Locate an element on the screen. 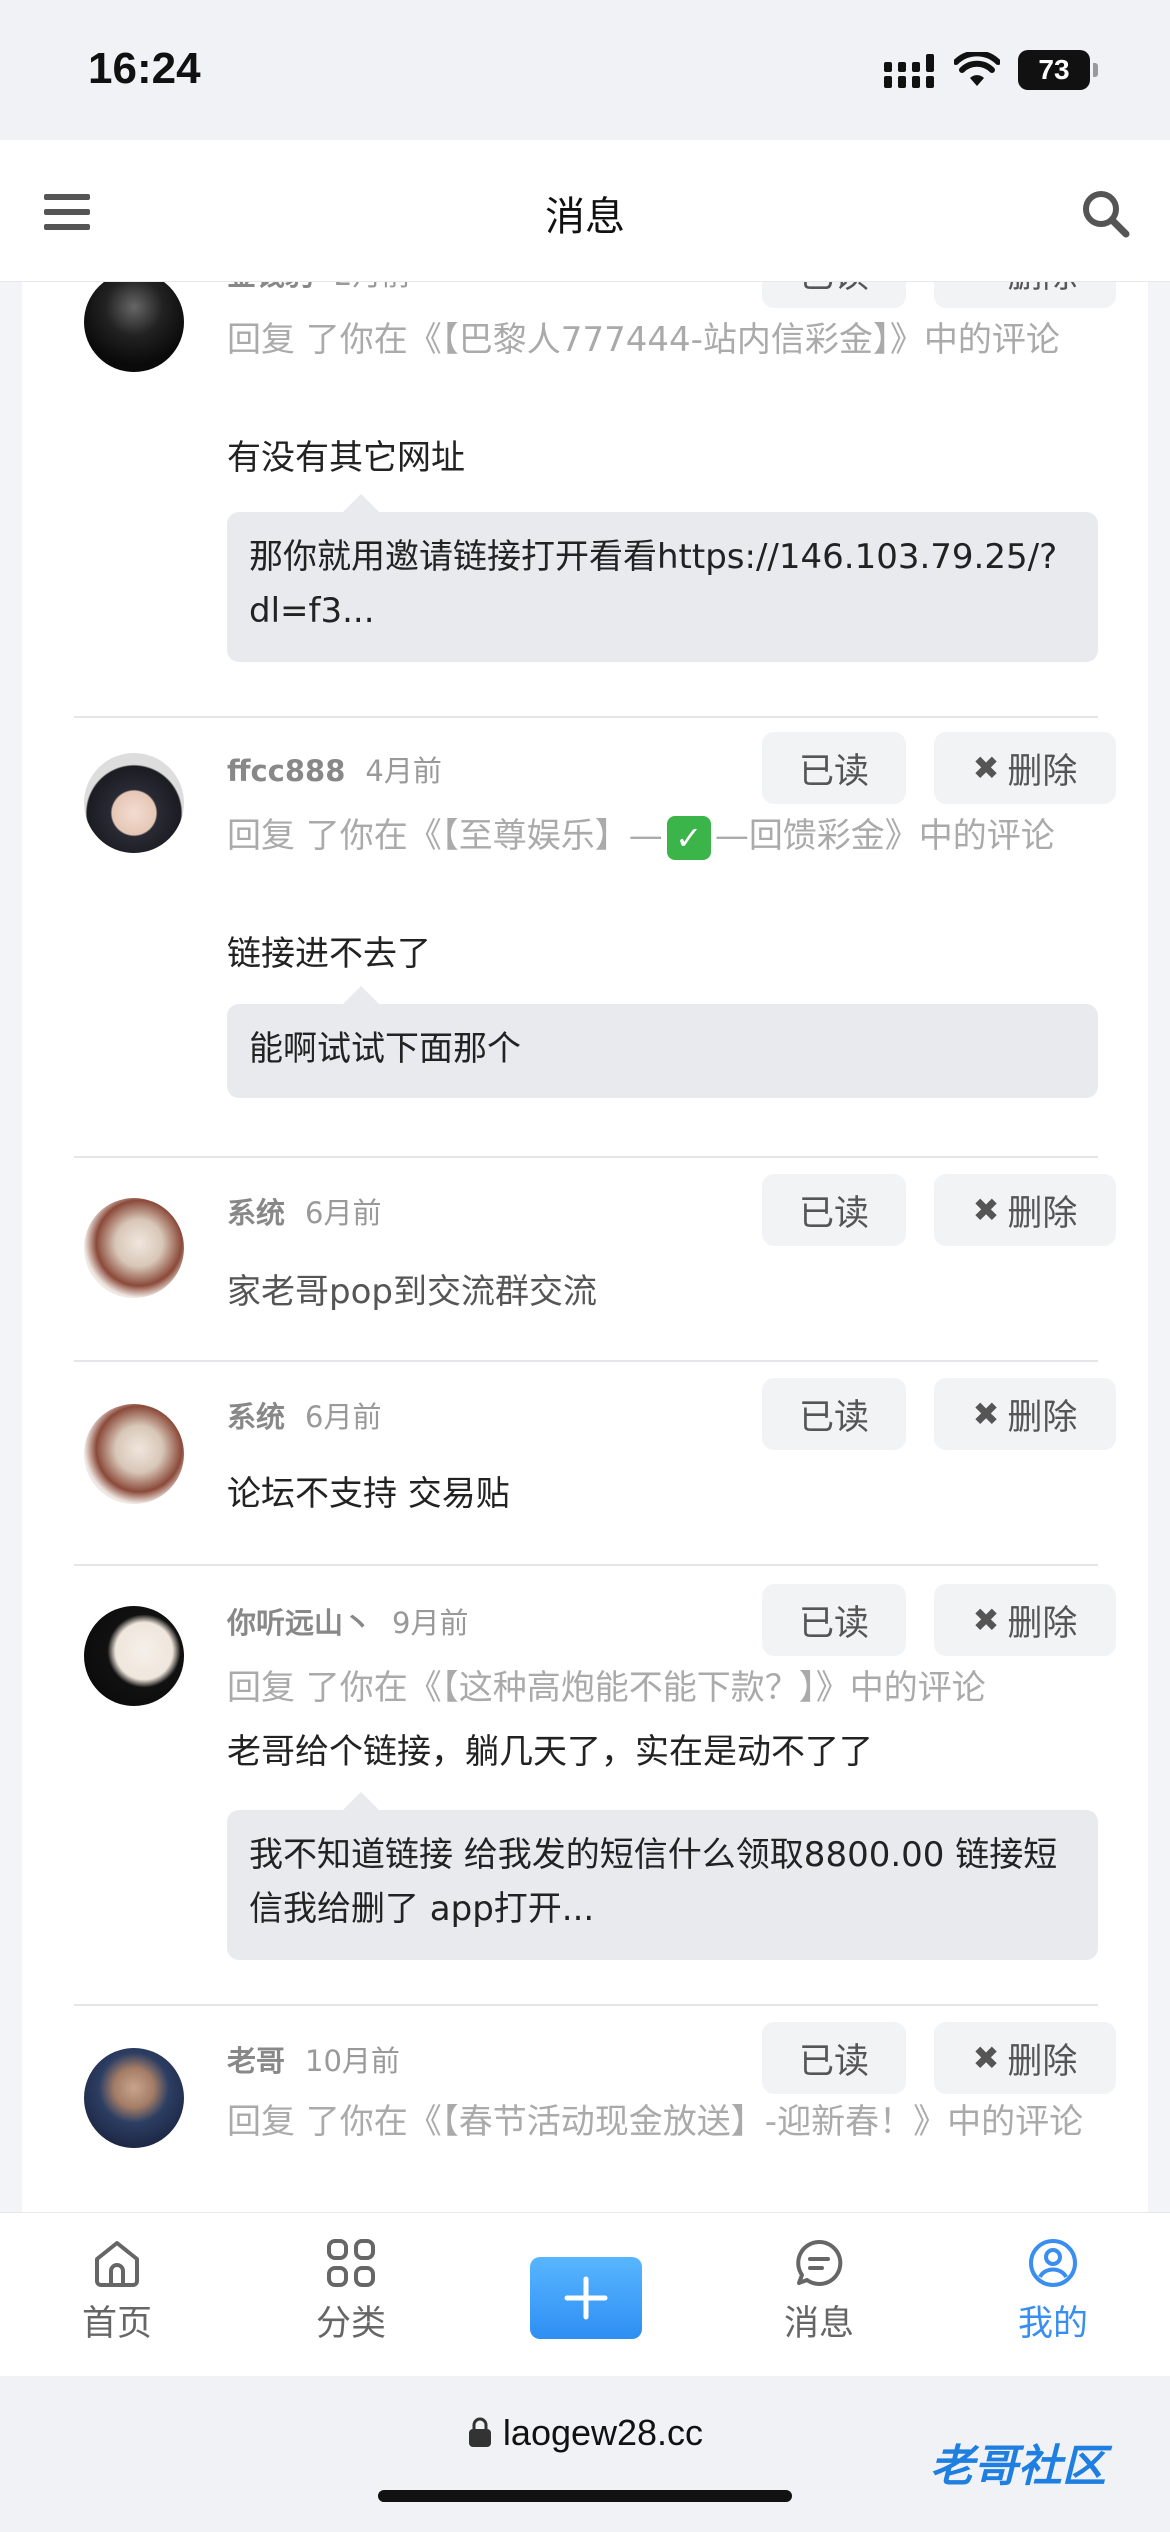 The width and height of the screenshot is (1170, 2532). home-indicator is located at coordinates (585, 2496).